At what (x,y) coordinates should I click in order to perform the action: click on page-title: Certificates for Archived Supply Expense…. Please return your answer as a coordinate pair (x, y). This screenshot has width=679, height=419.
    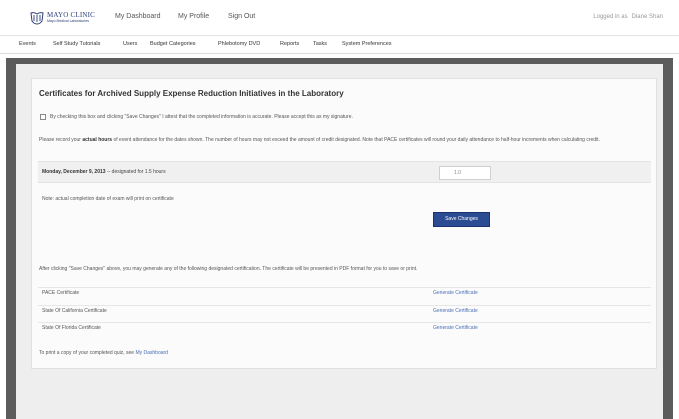
    Looking at the image, I should click on (191, 93).